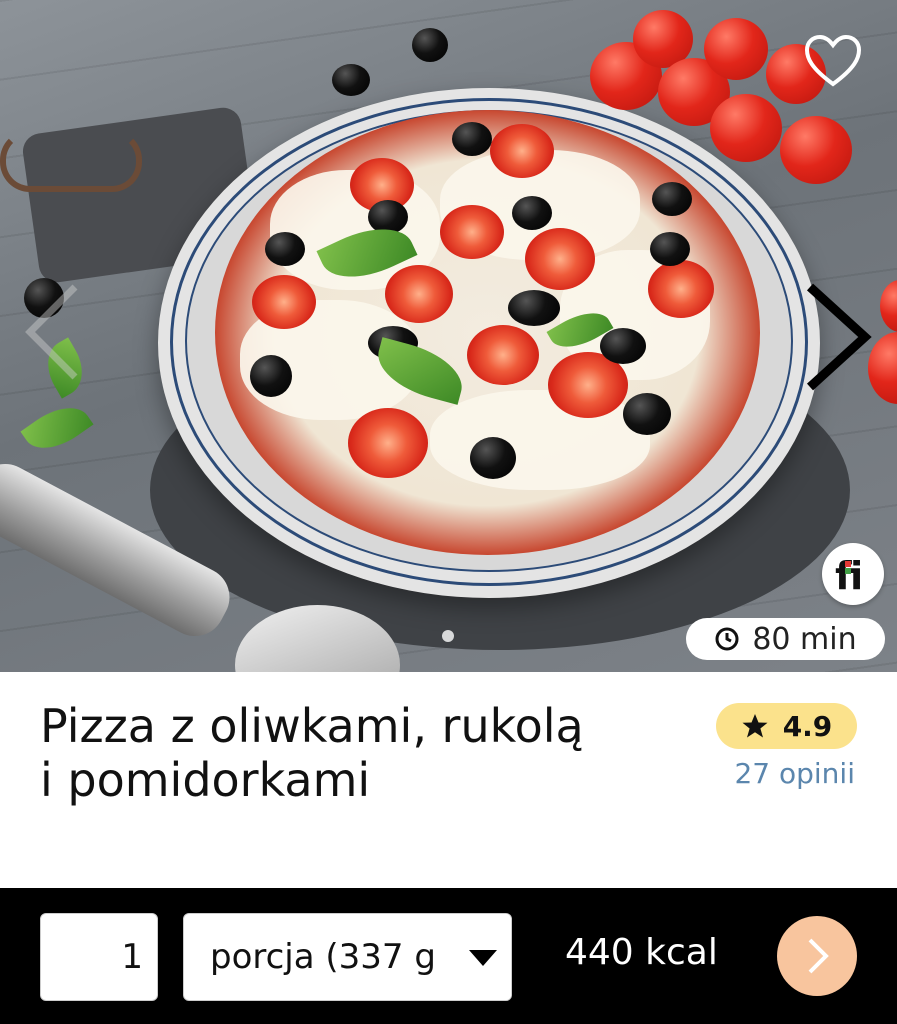  I want to click on cooking-time-badge: 80 min, so click(785, 639).